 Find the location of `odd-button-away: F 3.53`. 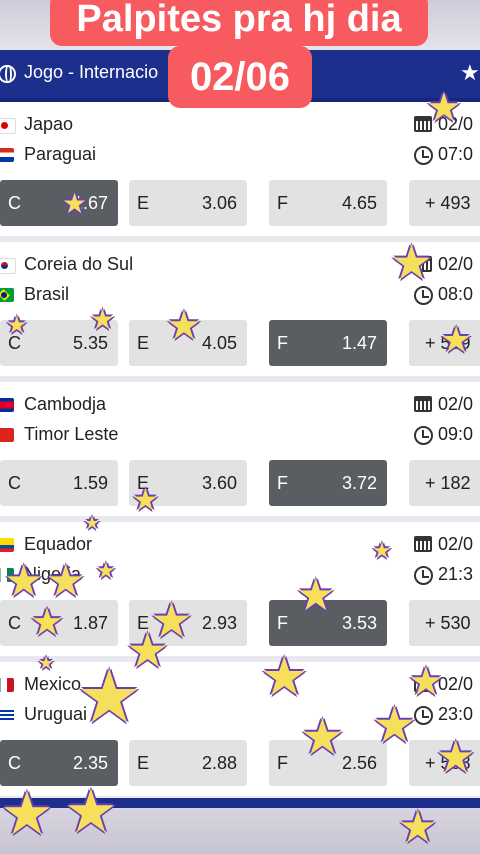

odd-button-away: F 3.53 is located at coordinates (328, 623).